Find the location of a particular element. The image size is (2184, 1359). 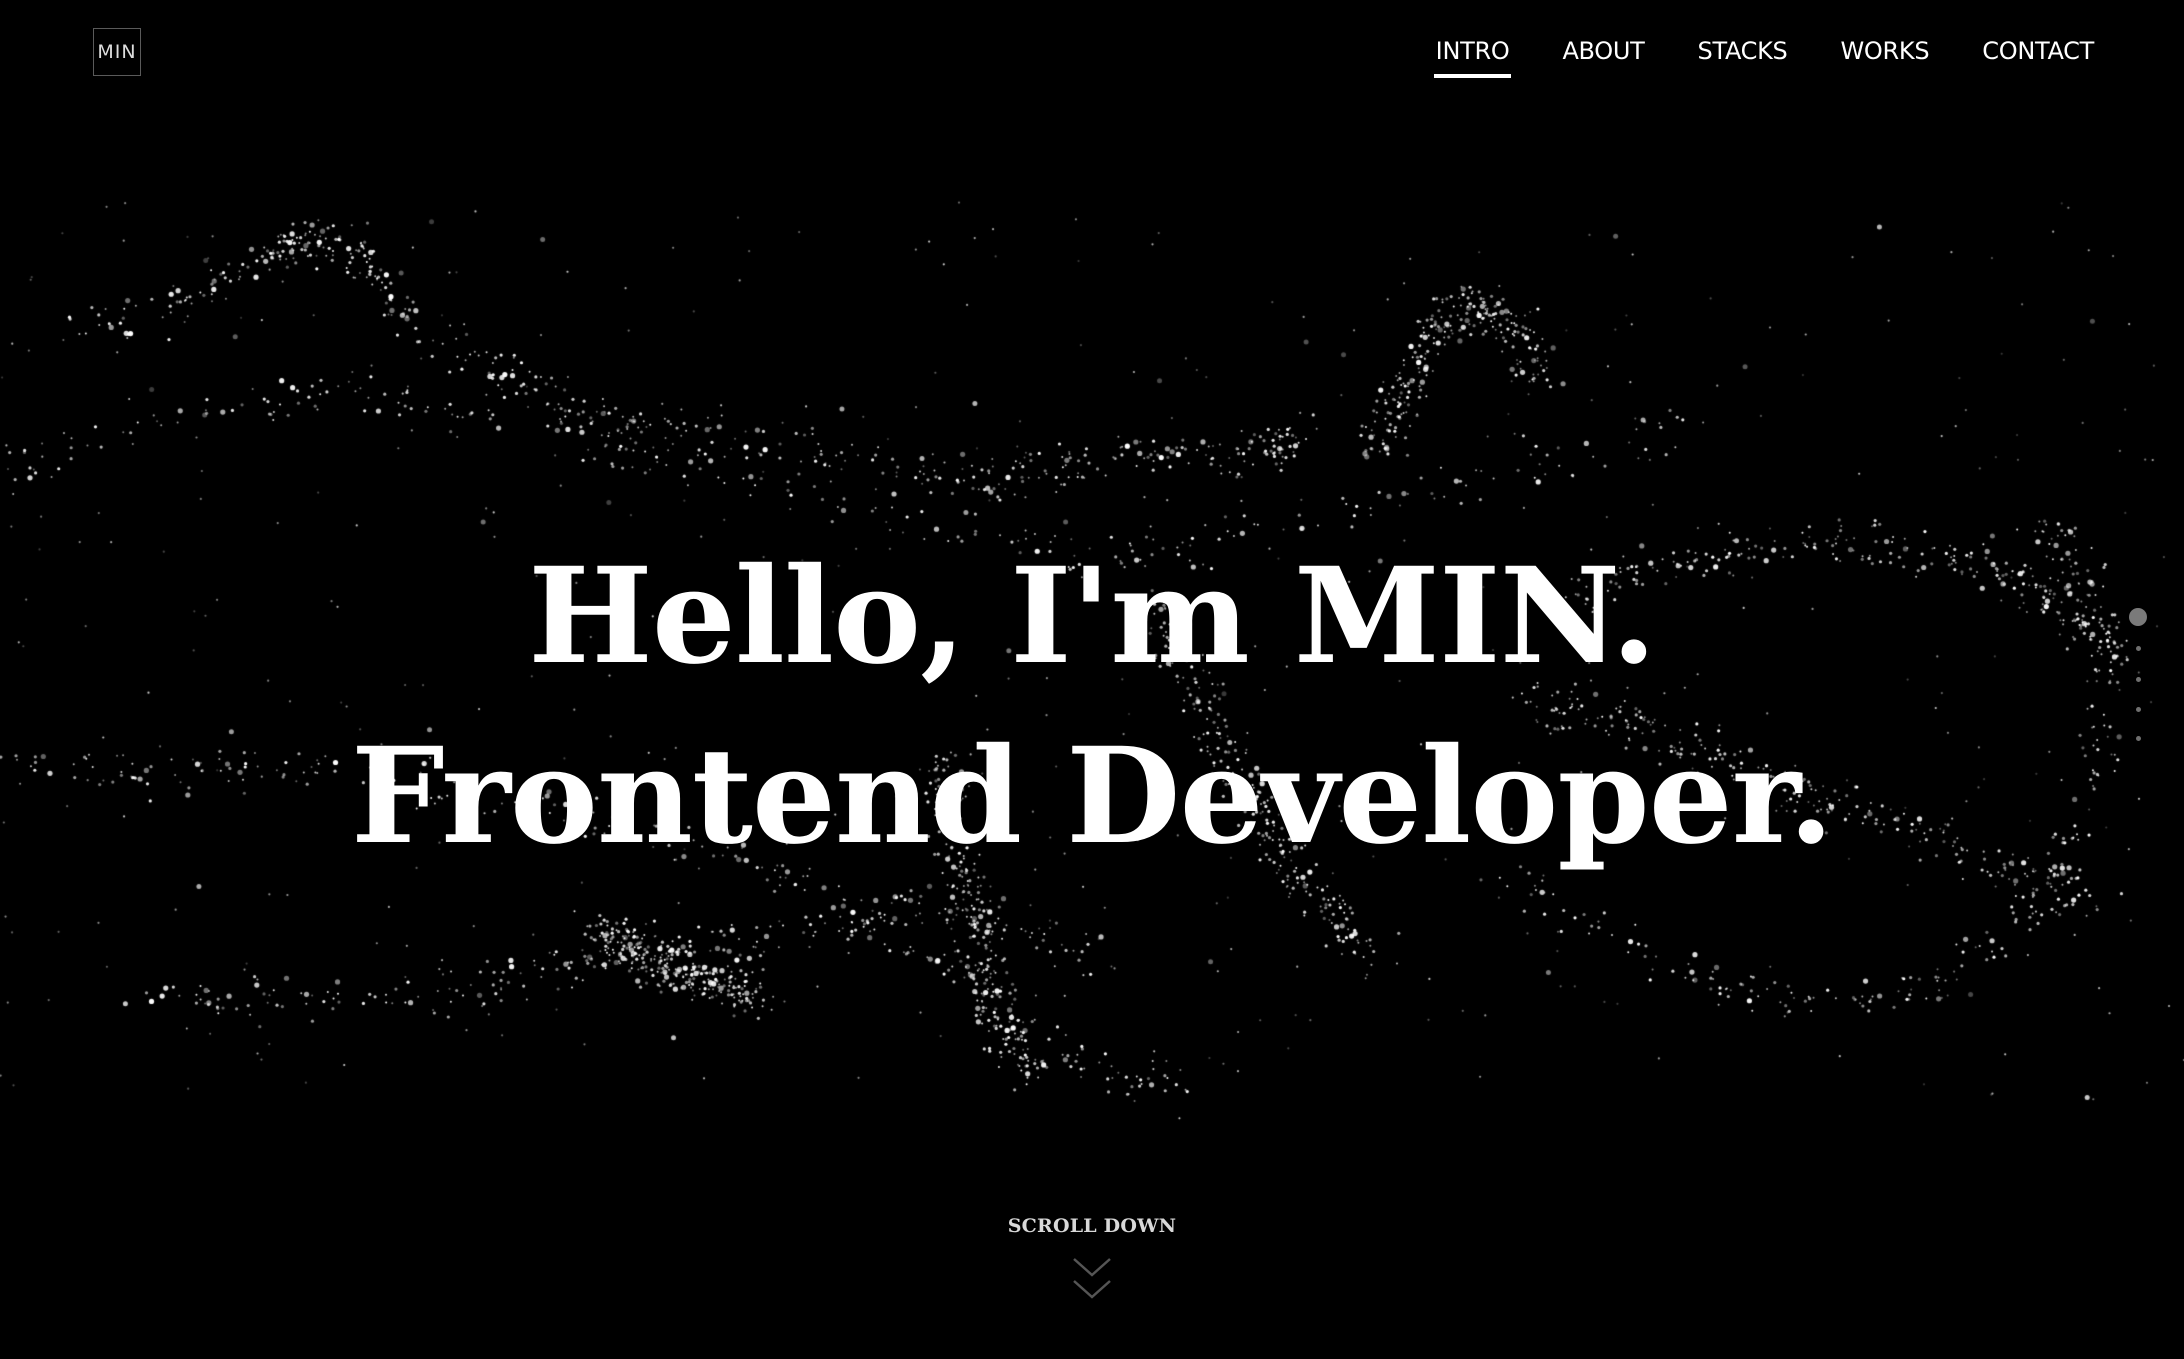

hero-greeting: Hello, I'm MIN. is located at coordinates (1092, 616).